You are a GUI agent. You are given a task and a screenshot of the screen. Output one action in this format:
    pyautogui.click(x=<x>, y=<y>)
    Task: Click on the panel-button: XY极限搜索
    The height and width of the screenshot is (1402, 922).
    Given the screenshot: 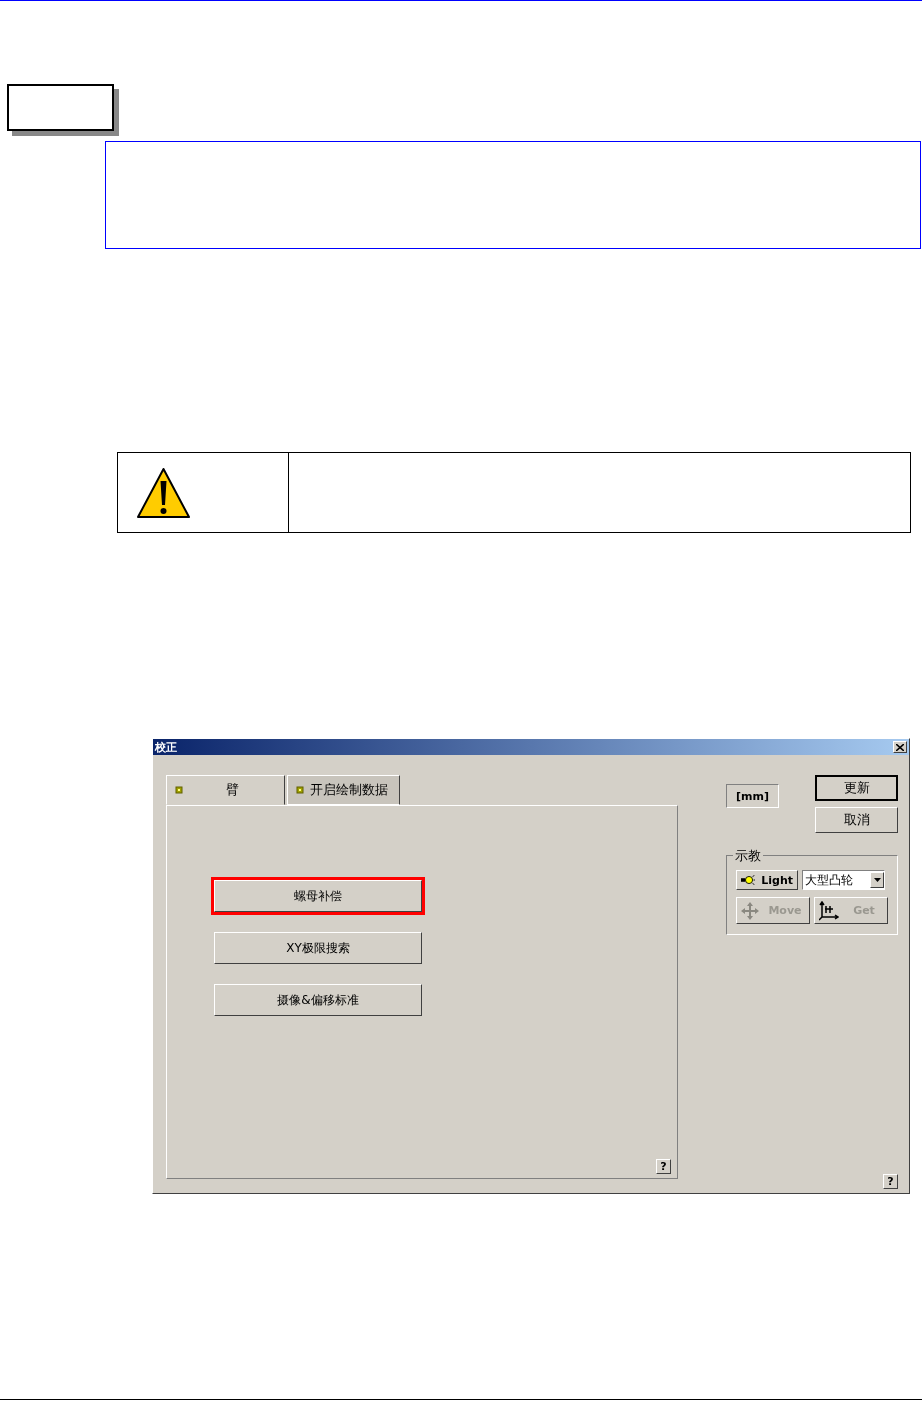 What is the action you would take?
    pyautogui.click(x=318, y=948)
    